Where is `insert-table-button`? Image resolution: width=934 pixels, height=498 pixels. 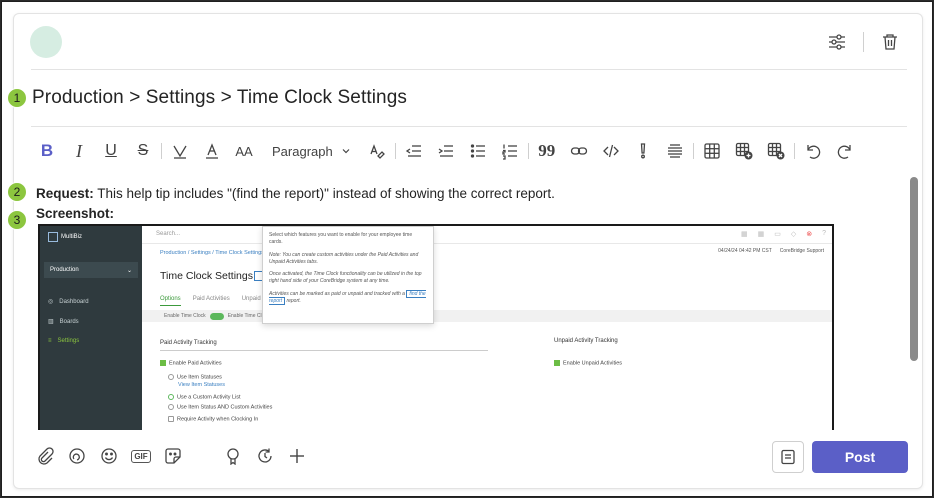
insert-table-button is located at coordinates (712, 151).